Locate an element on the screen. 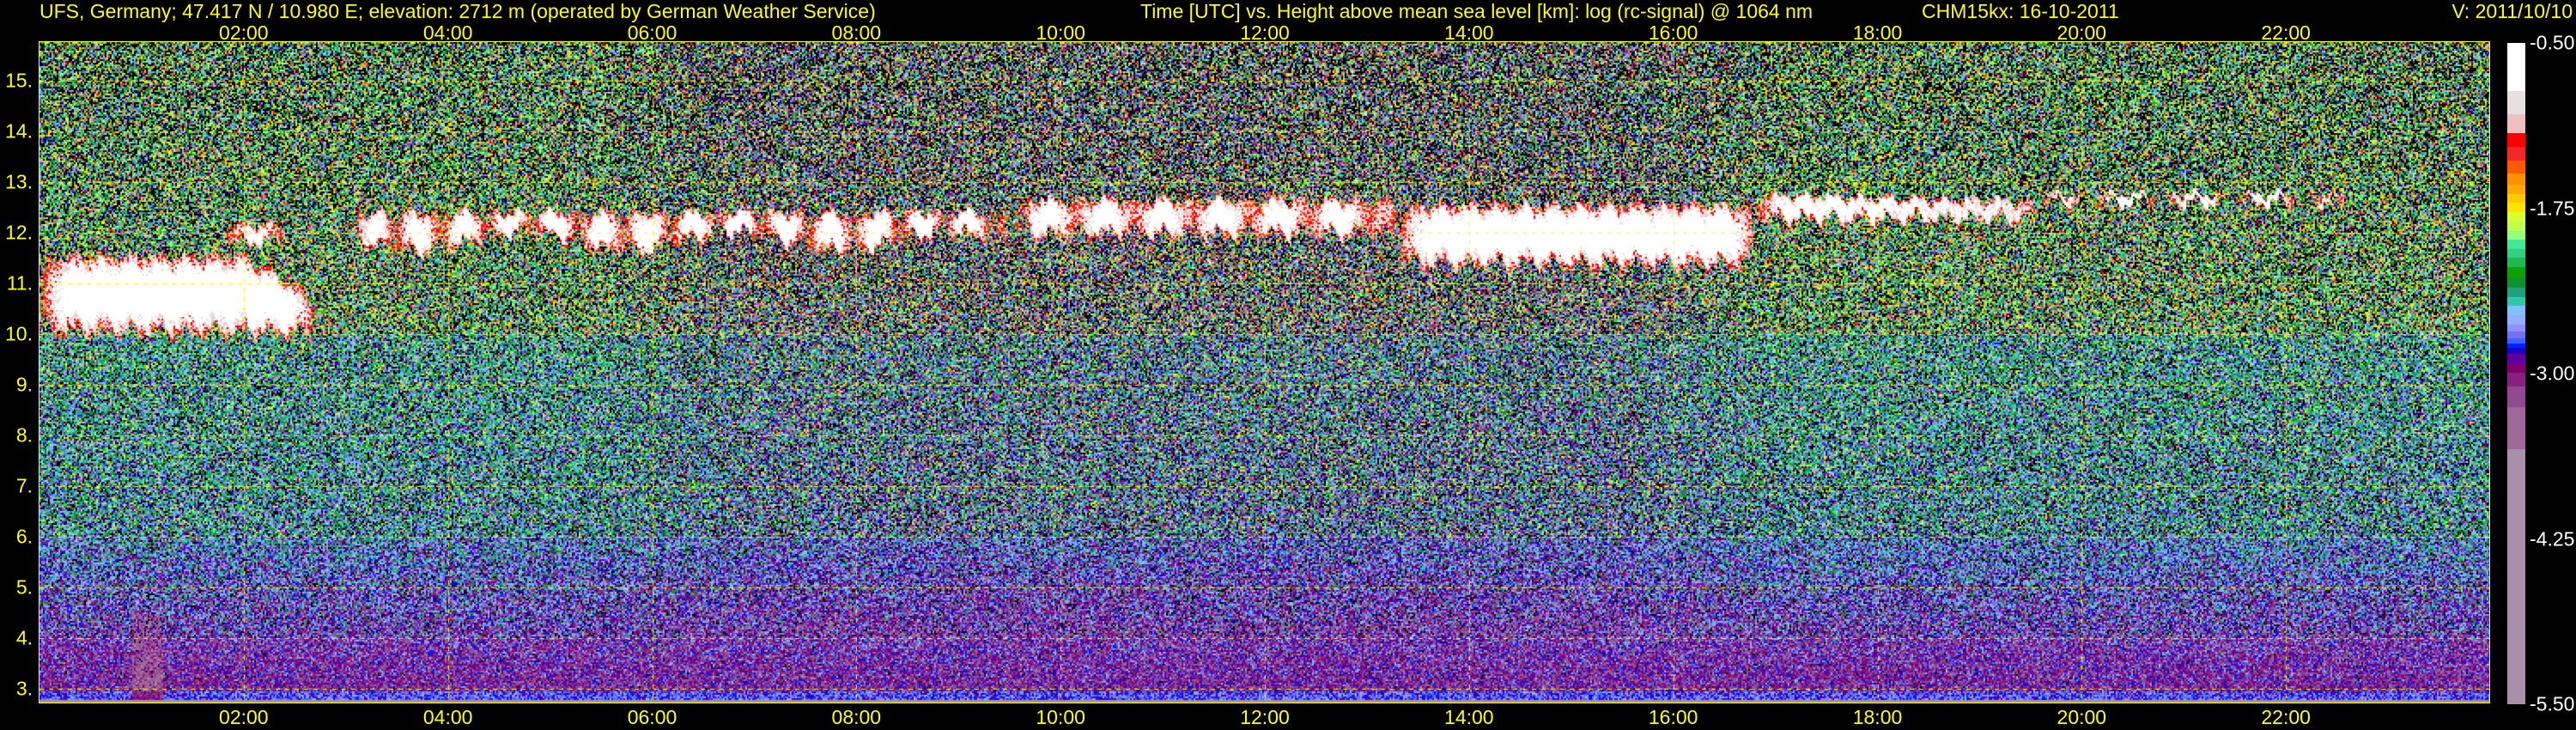 This screenshot has height=730, width=2576. y-tick-label: 14. is located at coordinates (19, 131).